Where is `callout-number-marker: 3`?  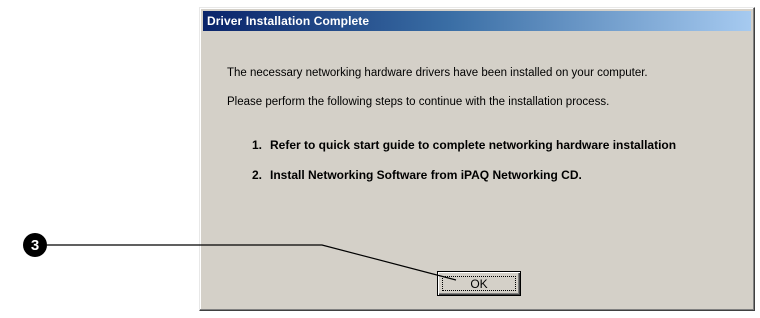 callout-number-marker: 3 is located at coordinates (35, 245).